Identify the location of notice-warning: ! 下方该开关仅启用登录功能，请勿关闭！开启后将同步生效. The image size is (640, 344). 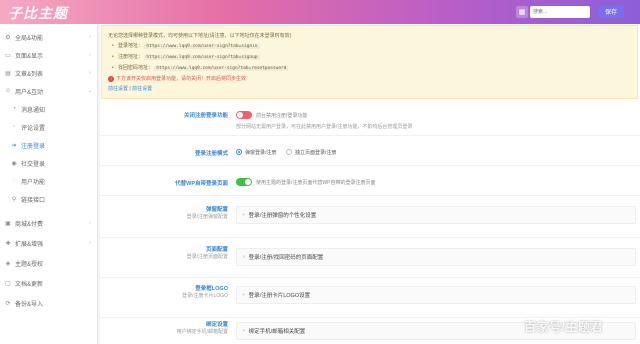
(369, 79).